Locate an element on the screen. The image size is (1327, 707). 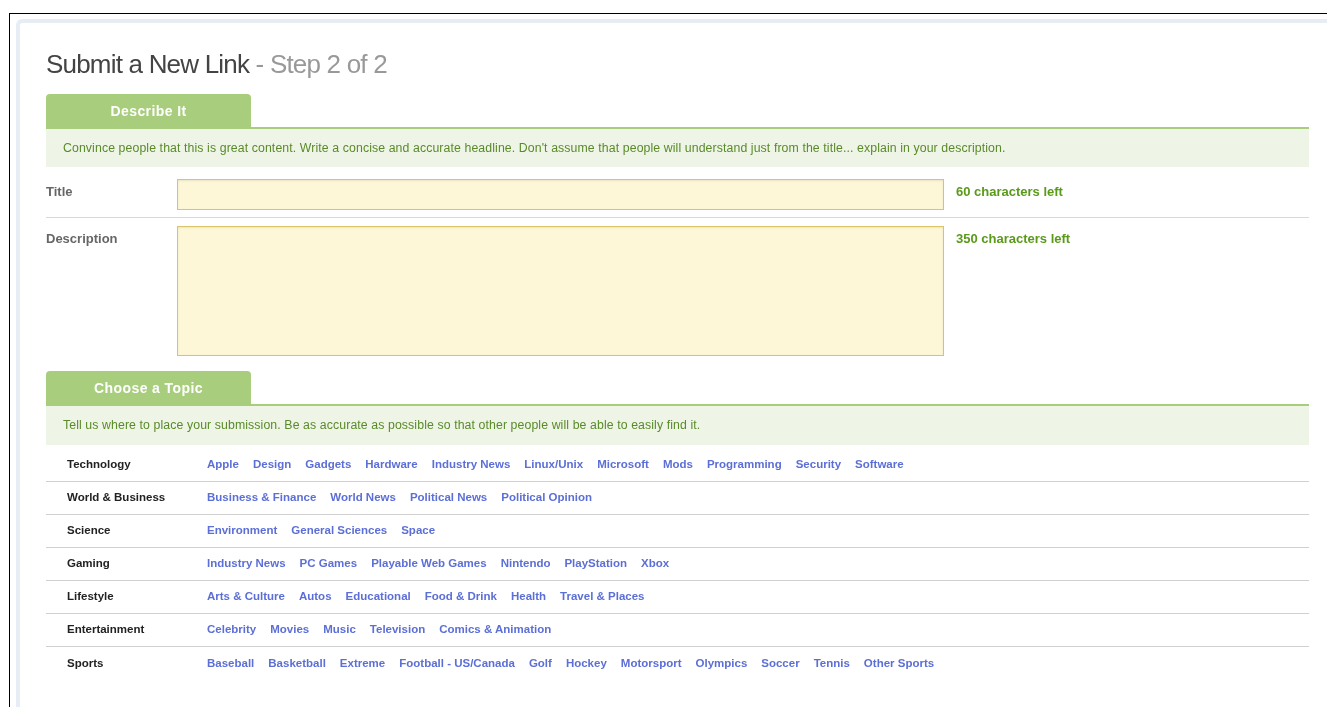
topic-link: Golf is located at coordinates (540, 663).